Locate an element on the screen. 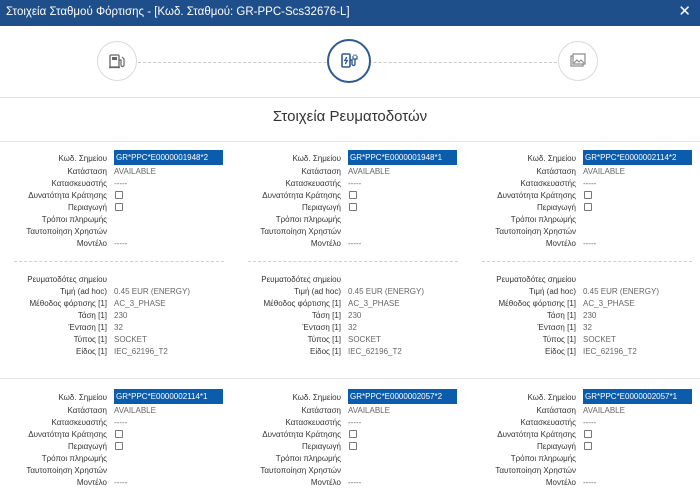 The width and height of the screenshot is (700, 490). photos-step is located at coordinates (578, 61).